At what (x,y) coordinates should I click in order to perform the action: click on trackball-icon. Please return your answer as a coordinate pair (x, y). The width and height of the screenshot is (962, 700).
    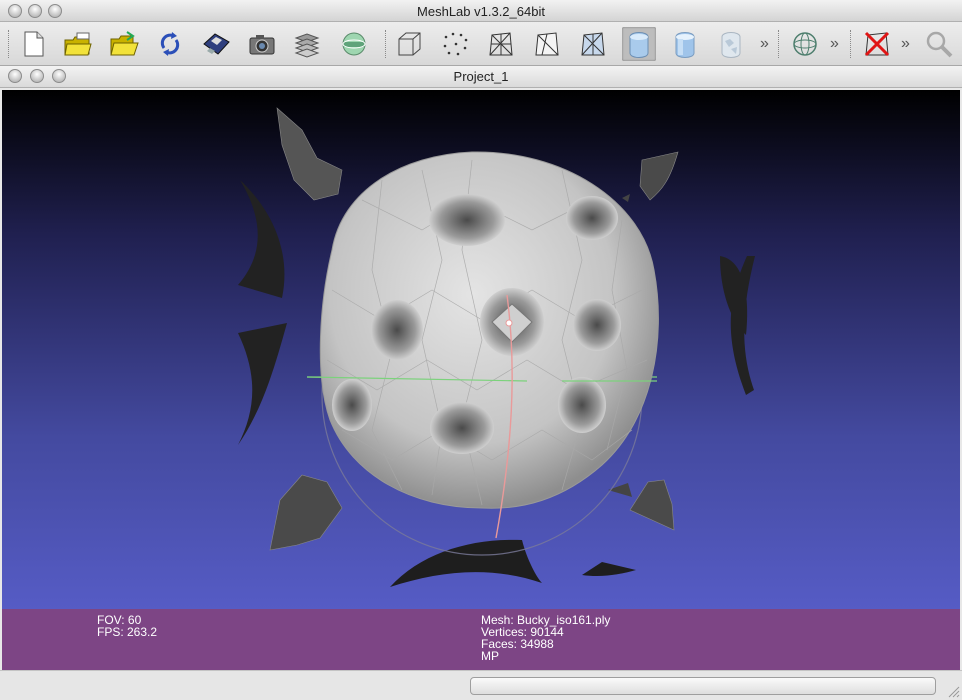
    Looking at the image, I should click on (805, 44).